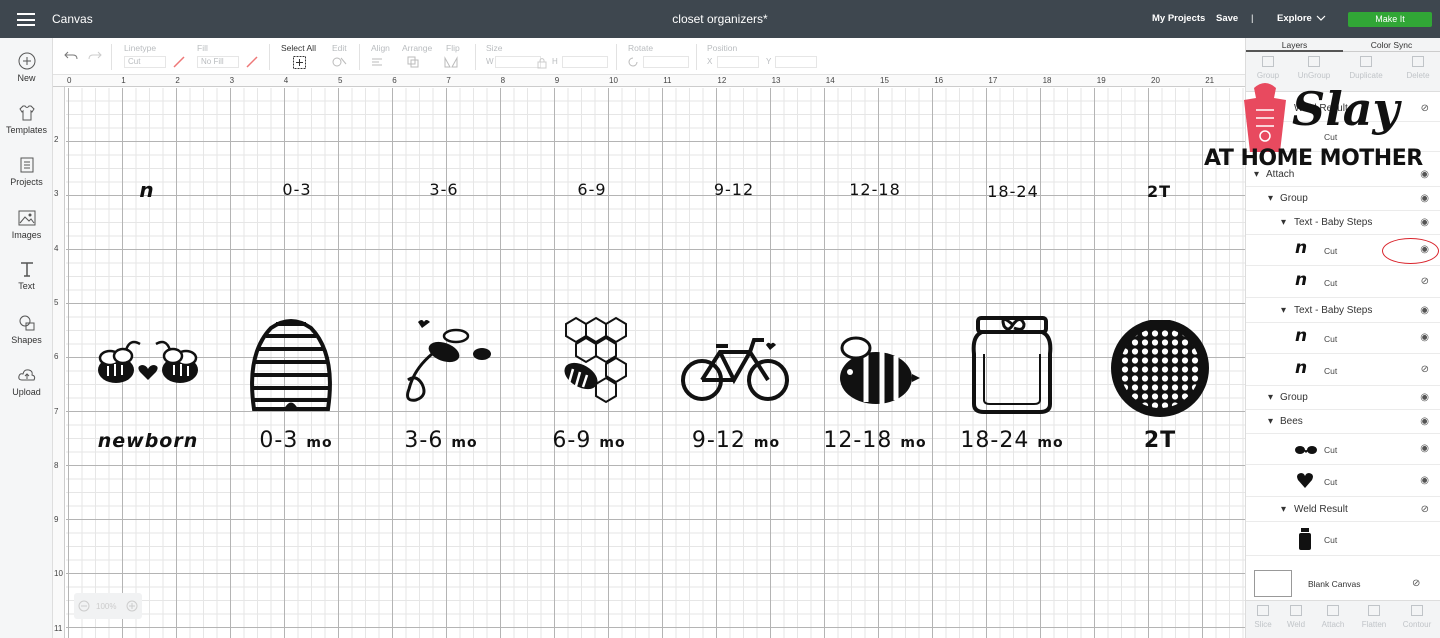 The image size is (1440, 638). What do you see at coordinates (1160, 440) in the screenshot?
I see `size-label-text: 2T` at bounding box center [1160, 440].